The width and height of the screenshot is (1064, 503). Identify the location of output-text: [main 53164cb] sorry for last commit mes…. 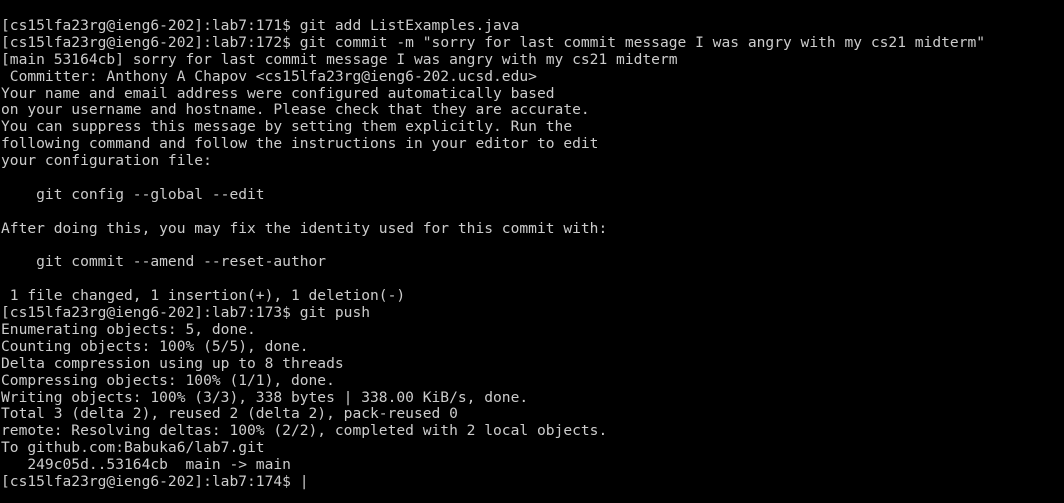
(339, 59).